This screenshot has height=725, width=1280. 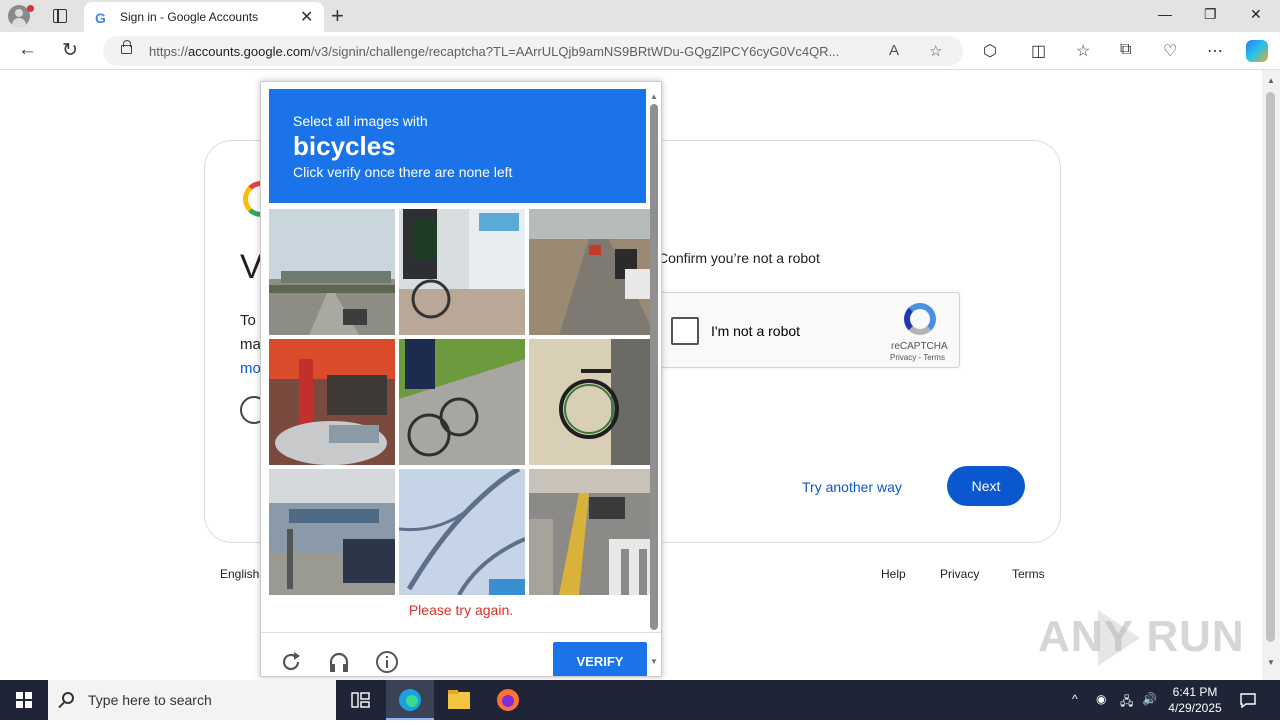 I want to click on back-arrow-icon: ←, so click(x=27, y=50).